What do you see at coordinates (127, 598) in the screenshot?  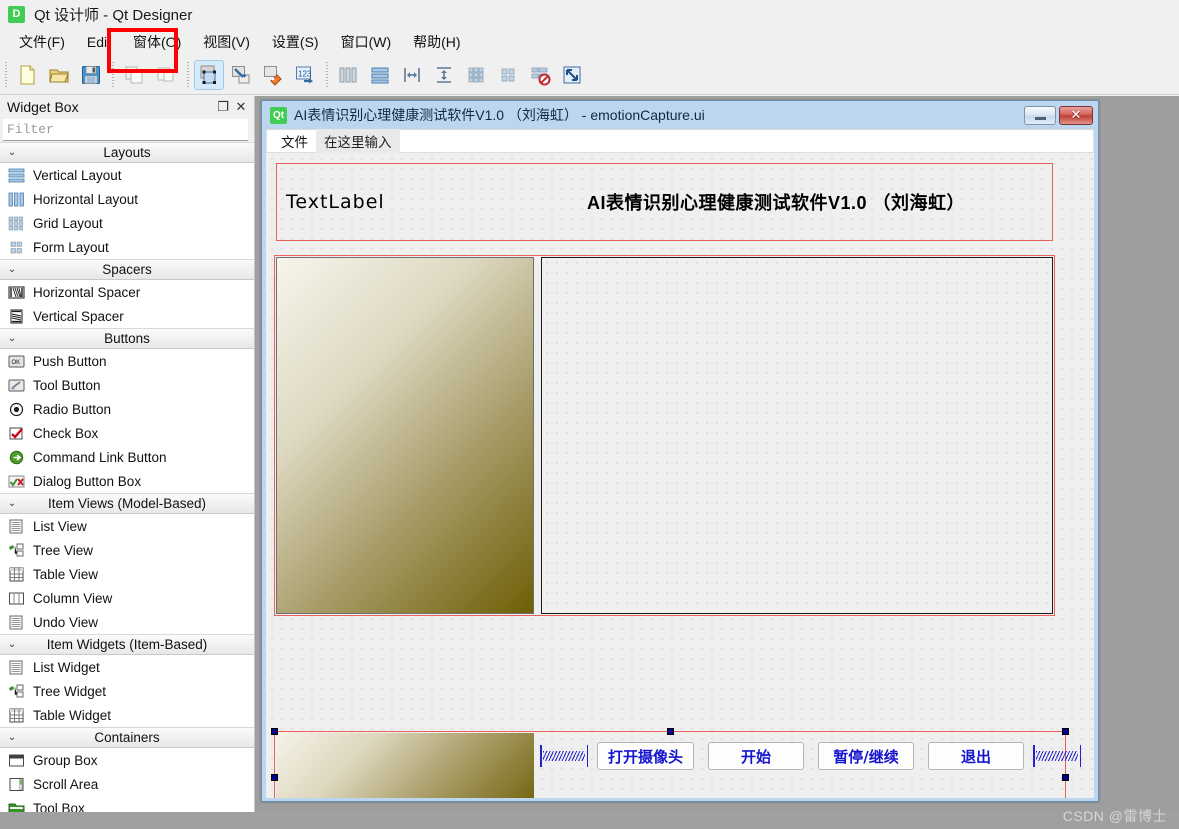 I see `widget-item-column-view: Column View` at bounding box center [127, 598].